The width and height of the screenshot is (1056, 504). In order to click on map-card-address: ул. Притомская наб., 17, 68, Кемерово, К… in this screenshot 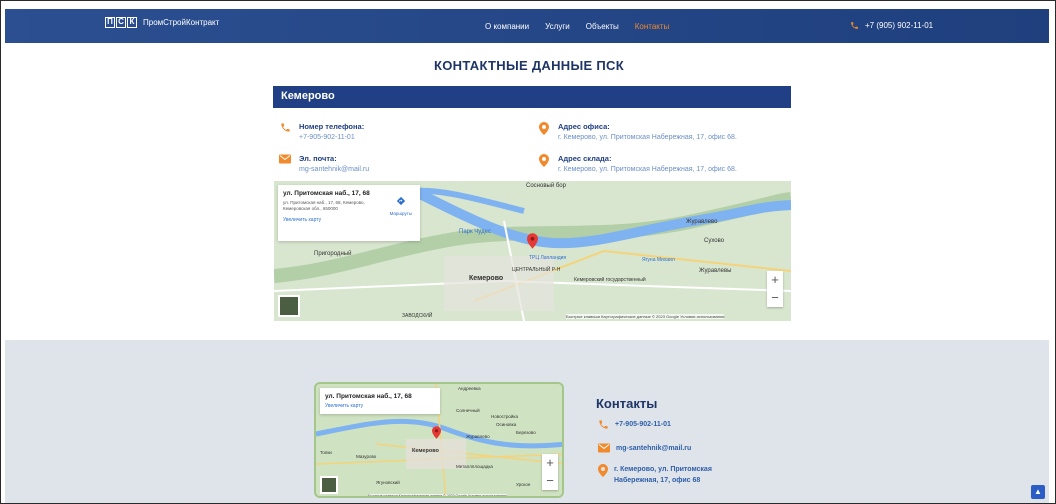, I will do `click(324, 205)`.